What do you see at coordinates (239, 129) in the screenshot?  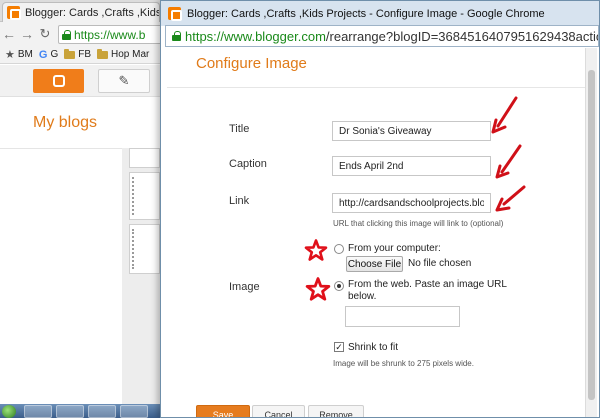 I see `title-label: Title` at bounding box center [239, 129].